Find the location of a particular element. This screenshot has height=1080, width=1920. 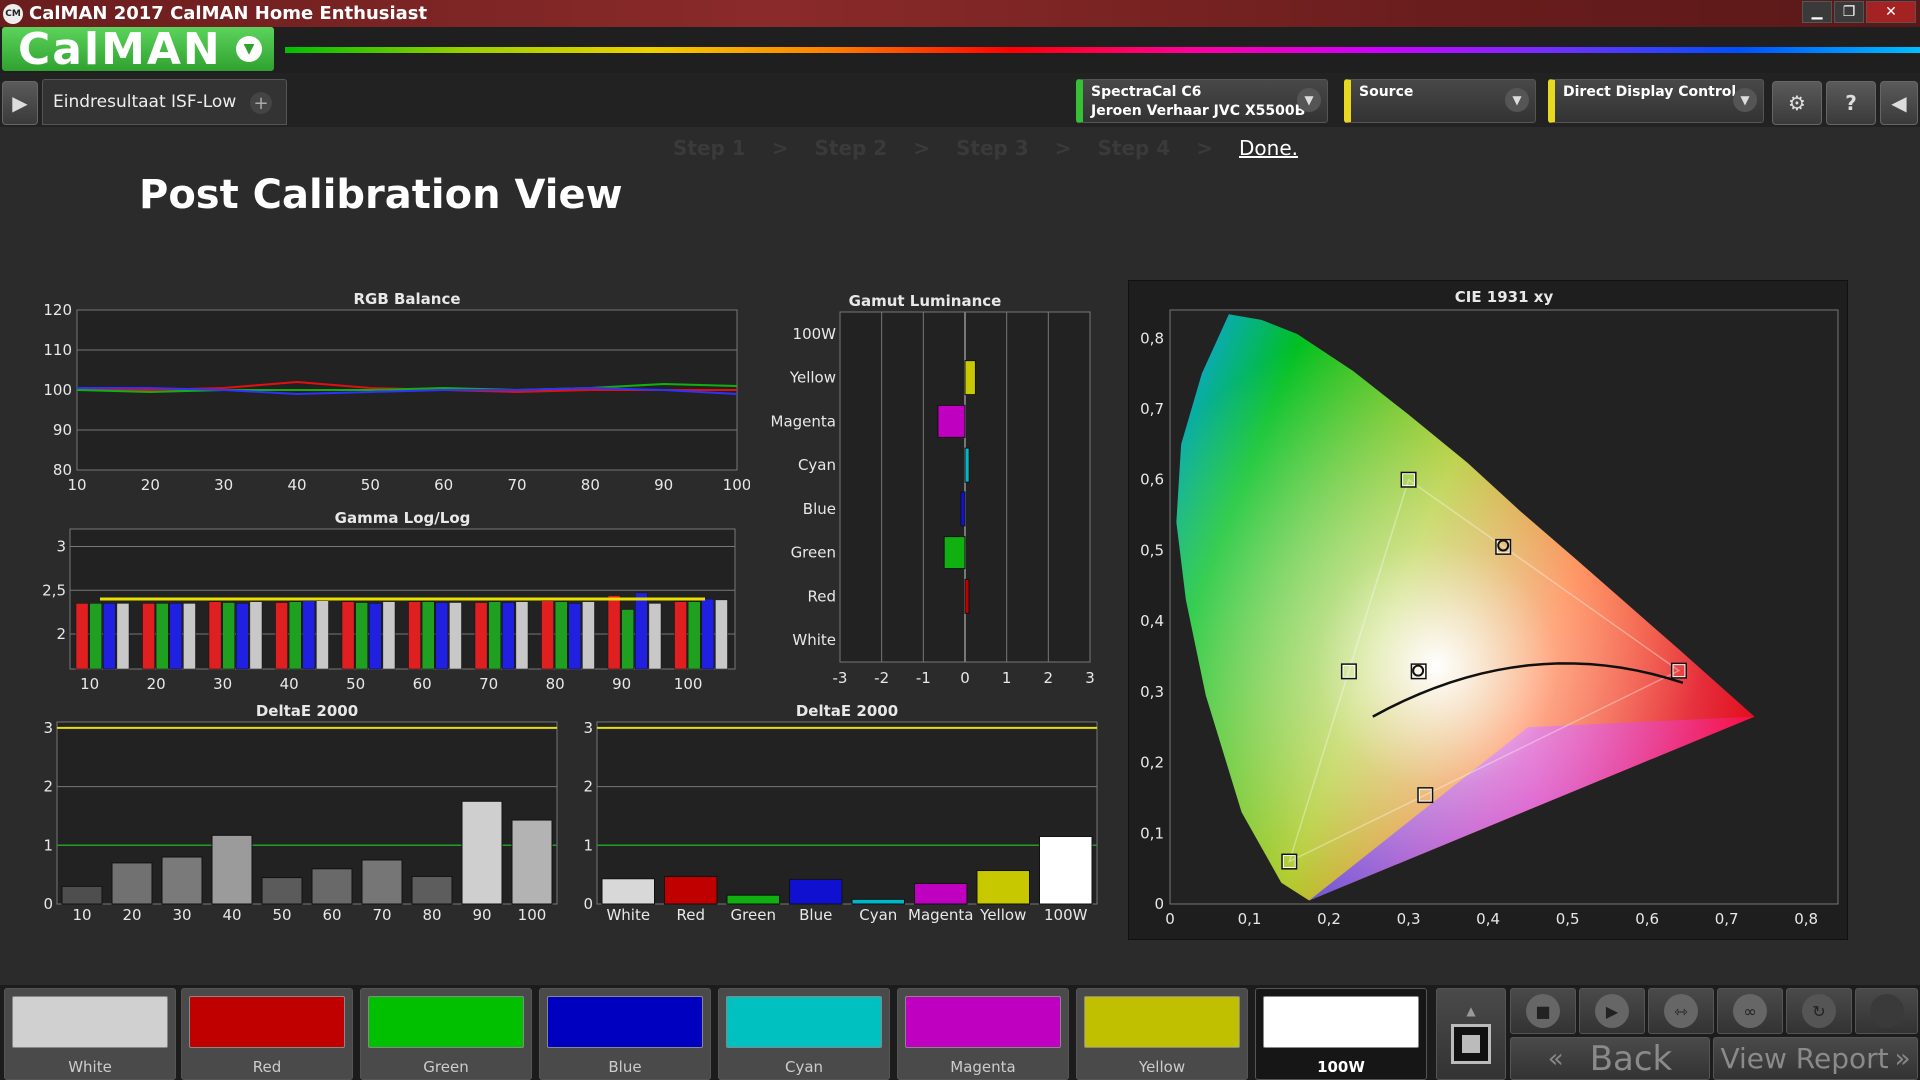

swatch-red-button: Red is located at coordinates (267, 1034).